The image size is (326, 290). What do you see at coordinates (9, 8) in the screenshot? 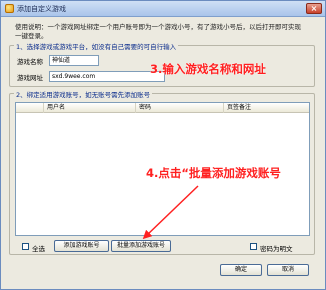
I see `app-icon` at bounding box center [9, 8].